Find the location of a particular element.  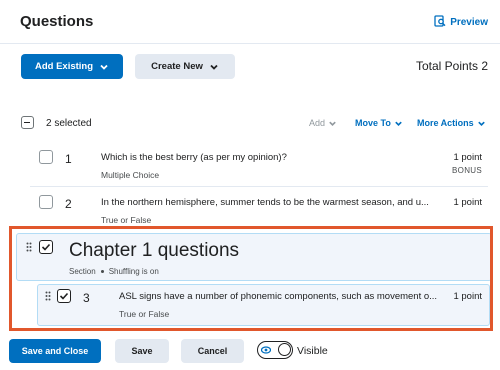

question-type: Multiple Choice is located at coordinates (130, 175).